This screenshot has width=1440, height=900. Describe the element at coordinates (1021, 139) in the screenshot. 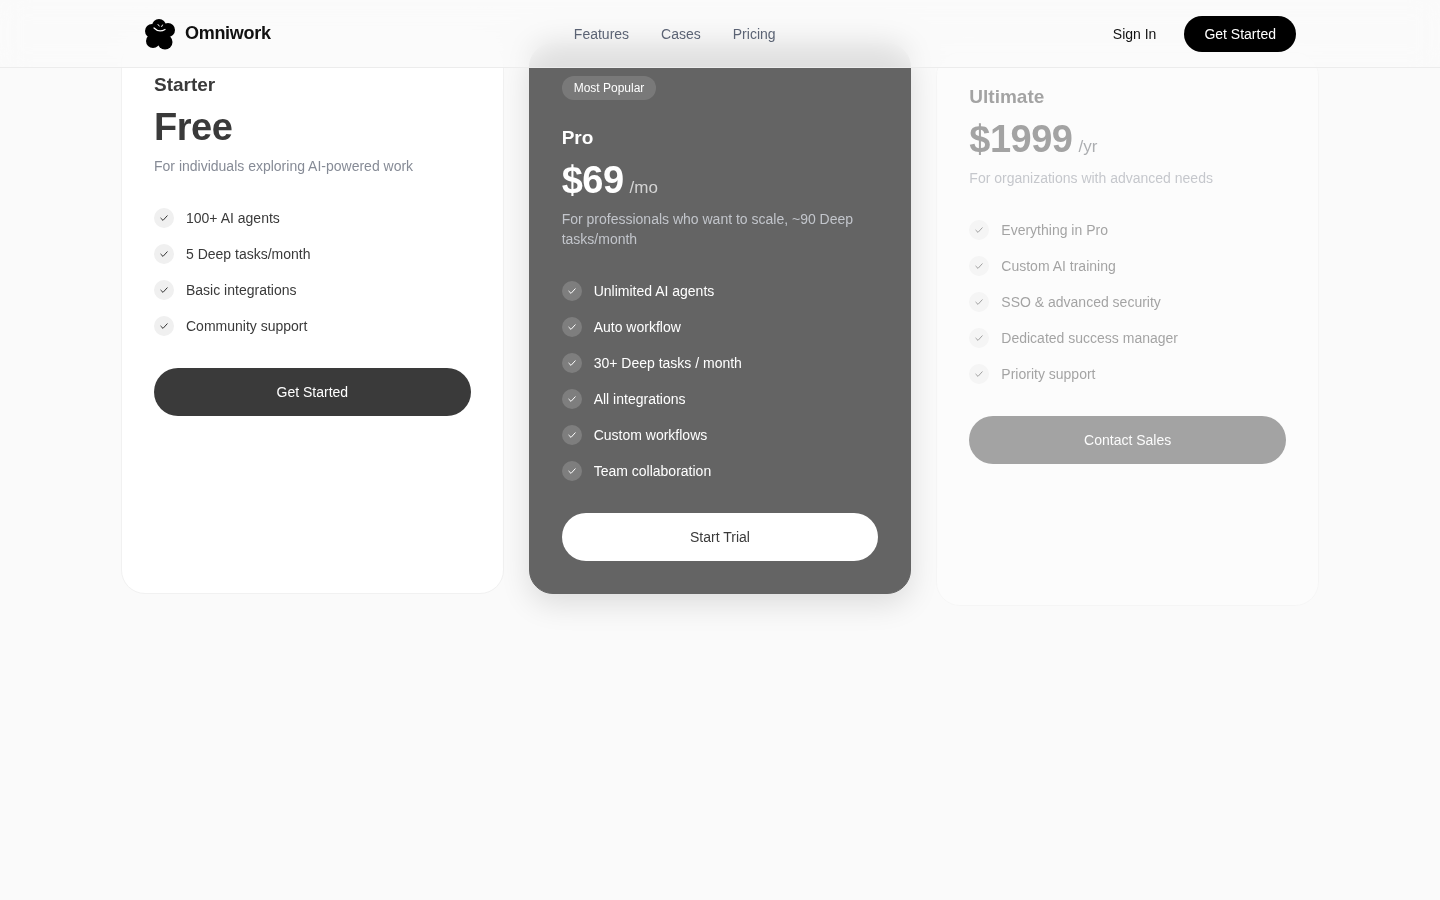

I see `plan-price: $1999` at that location.